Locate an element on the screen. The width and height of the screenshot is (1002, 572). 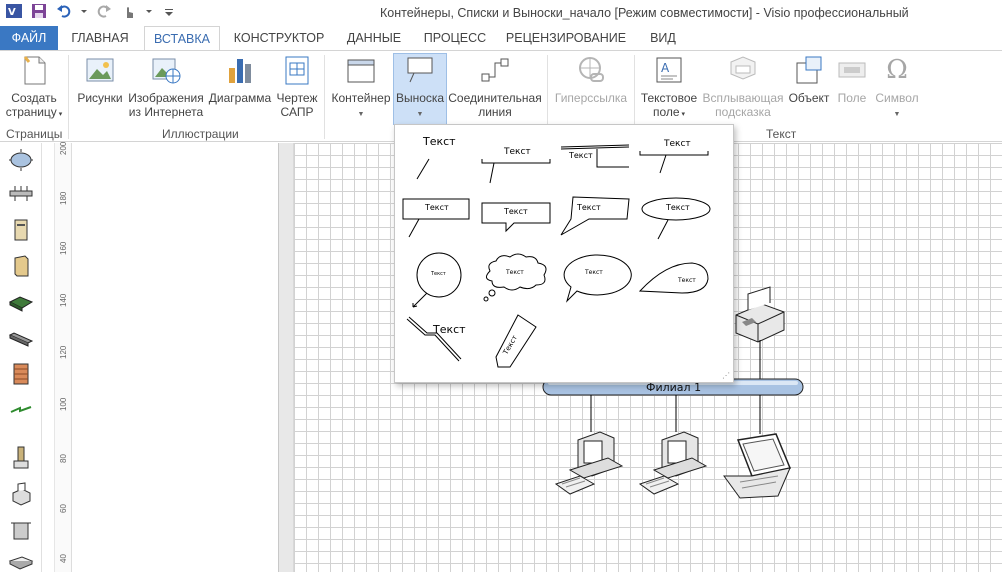
callout-simple-line: Текст is located at coordinates (437, 161).